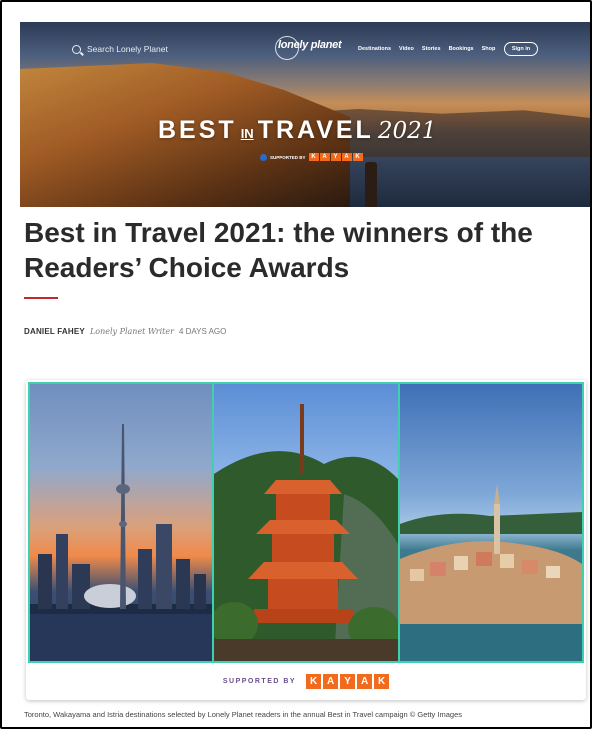 The width and height of the screenshot is (592, 729). Describe the element at coordinates (489, 49) in the screenshot. I see `nav-shop: Shop` at that location.